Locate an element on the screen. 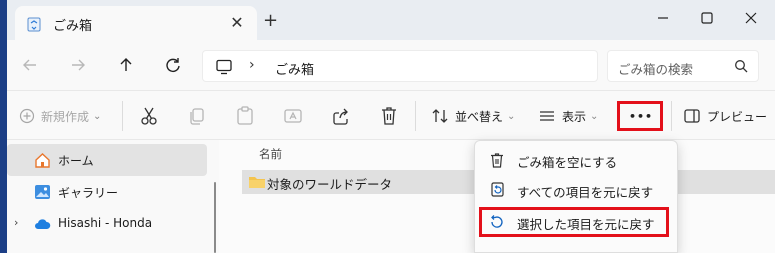 Image resolution: width=775 pixels, height=253 pixels. recycle-bin-icon is located at coordinates (34, 24).